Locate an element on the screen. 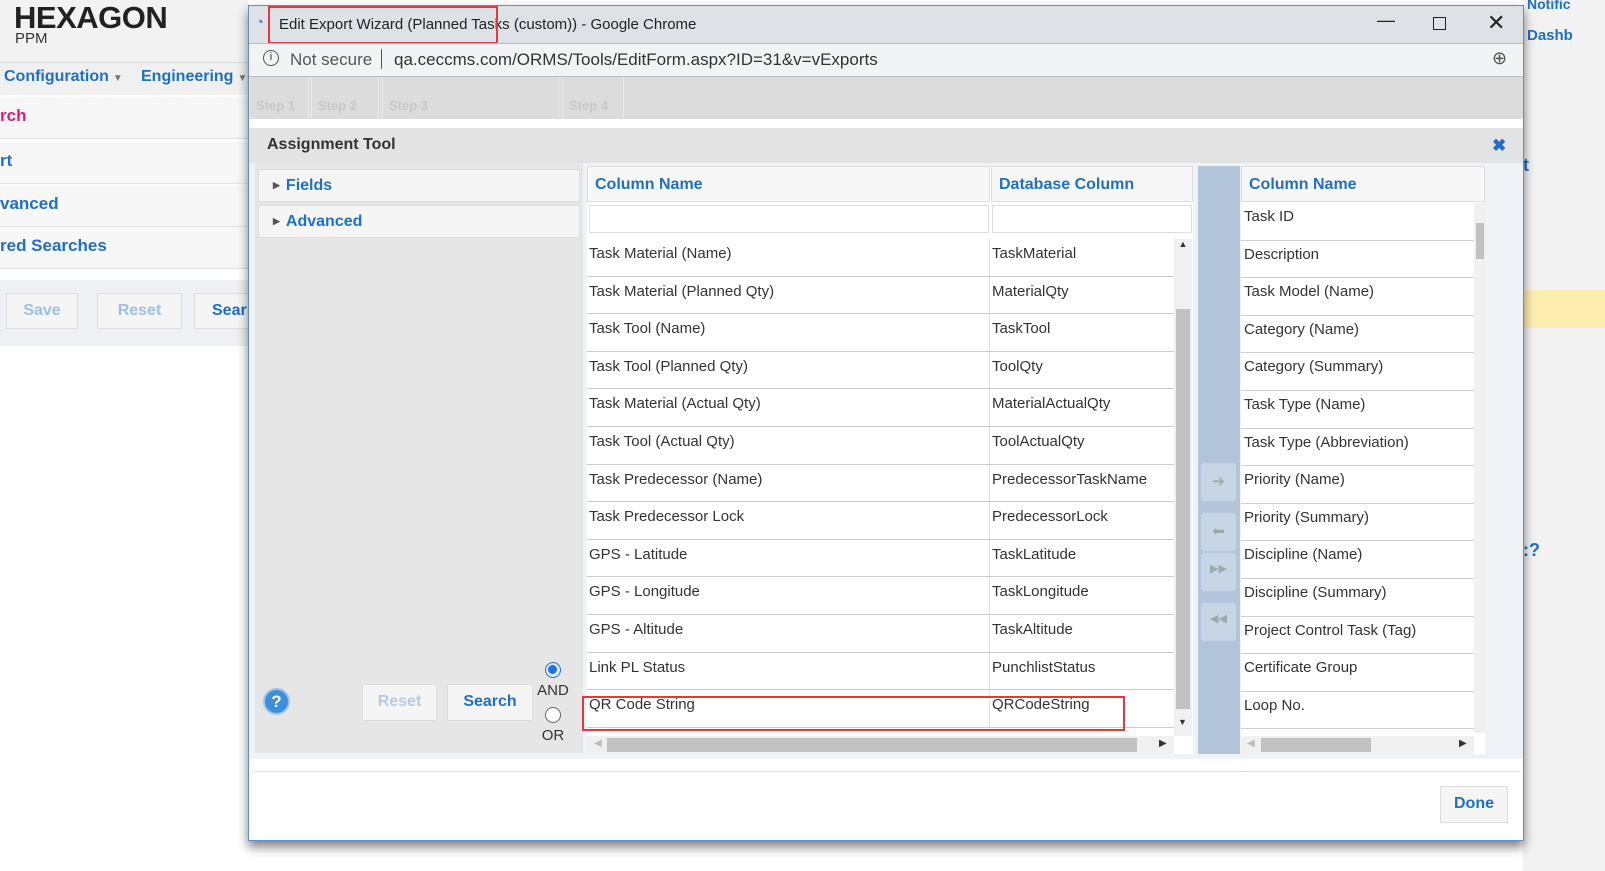  logic-options: AND OR is located at coordinates (553, 703).